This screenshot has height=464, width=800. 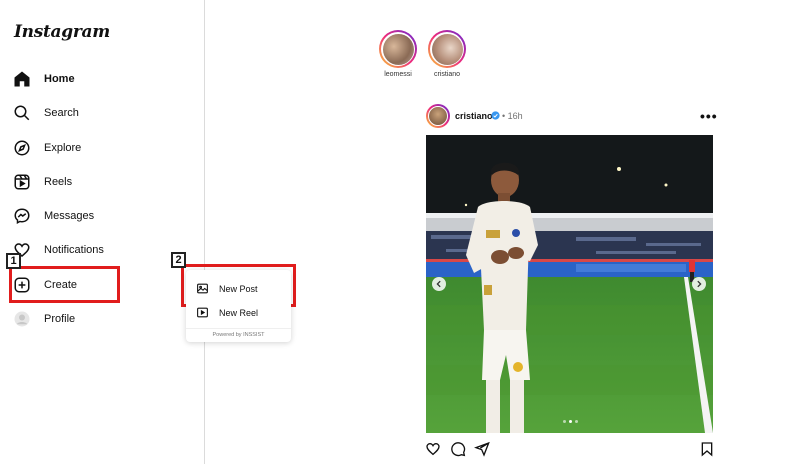 What do you see at coordinates (447, 74) in the screenshot?
I see `story-username: cristiano` at bounding box center [447, 74].